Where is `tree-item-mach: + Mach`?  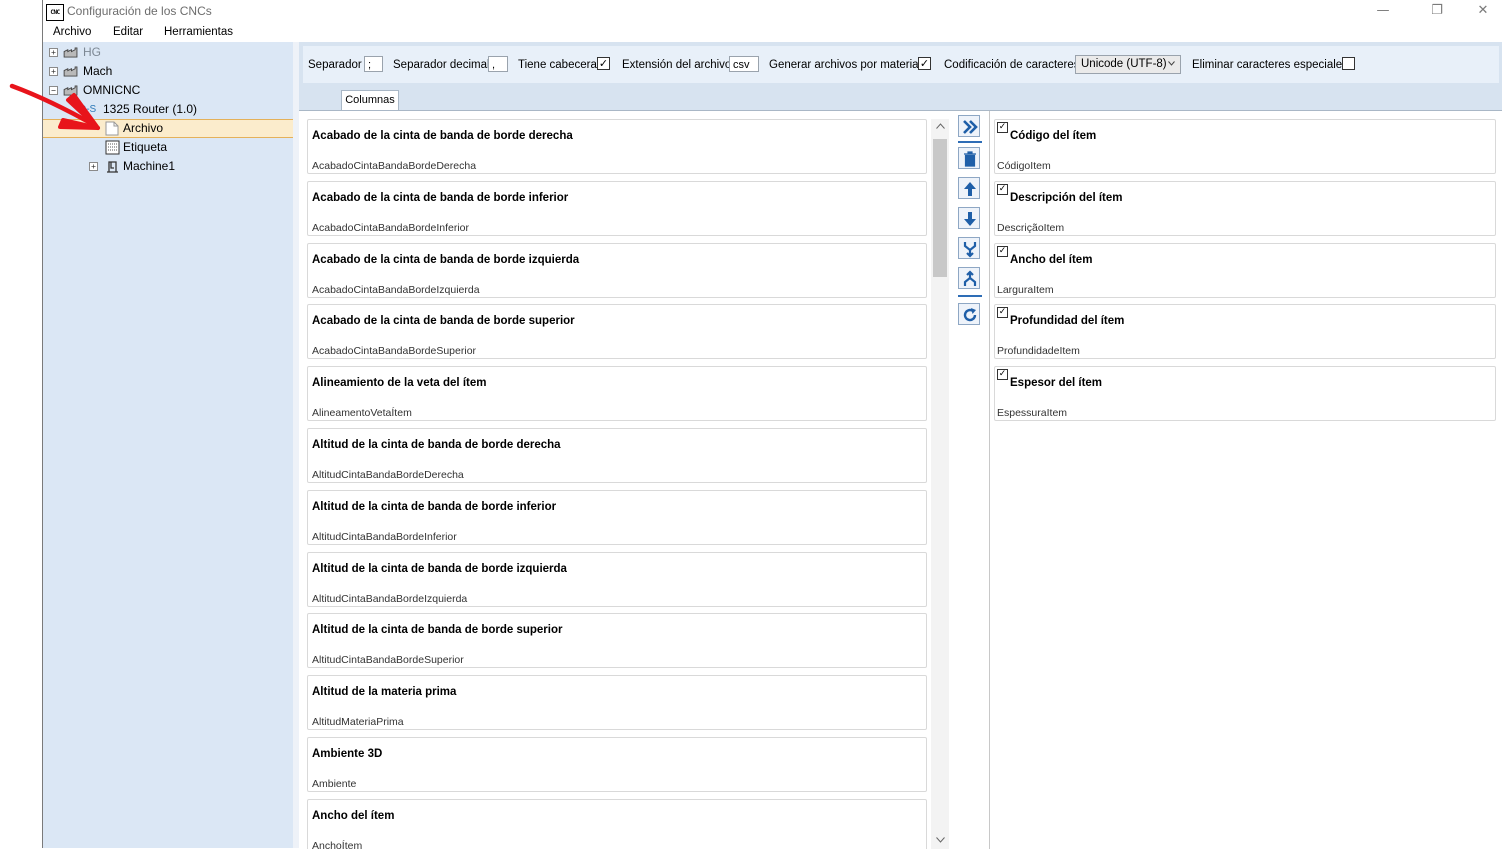 tree-item-mach: + Mach is located at coordinates (167, 71).